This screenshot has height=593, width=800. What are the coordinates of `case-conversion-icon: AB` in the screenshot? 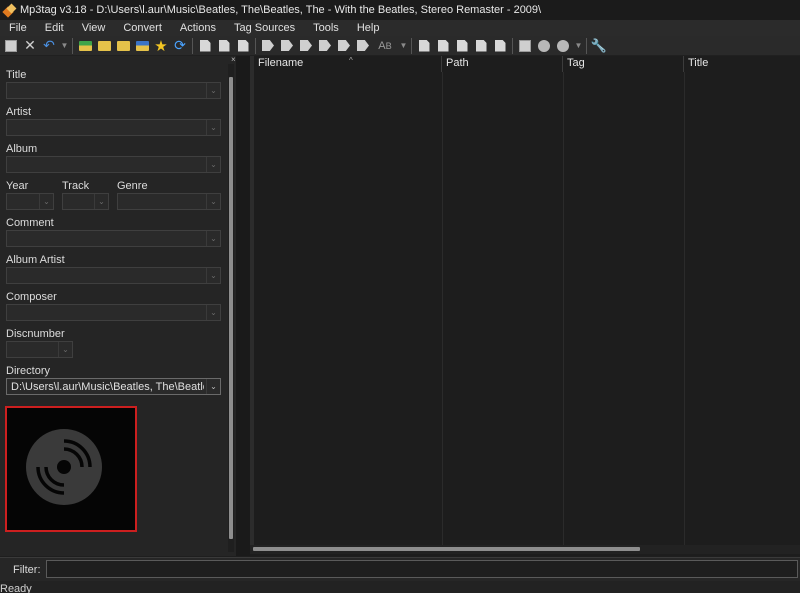 It's located at (385, 46).